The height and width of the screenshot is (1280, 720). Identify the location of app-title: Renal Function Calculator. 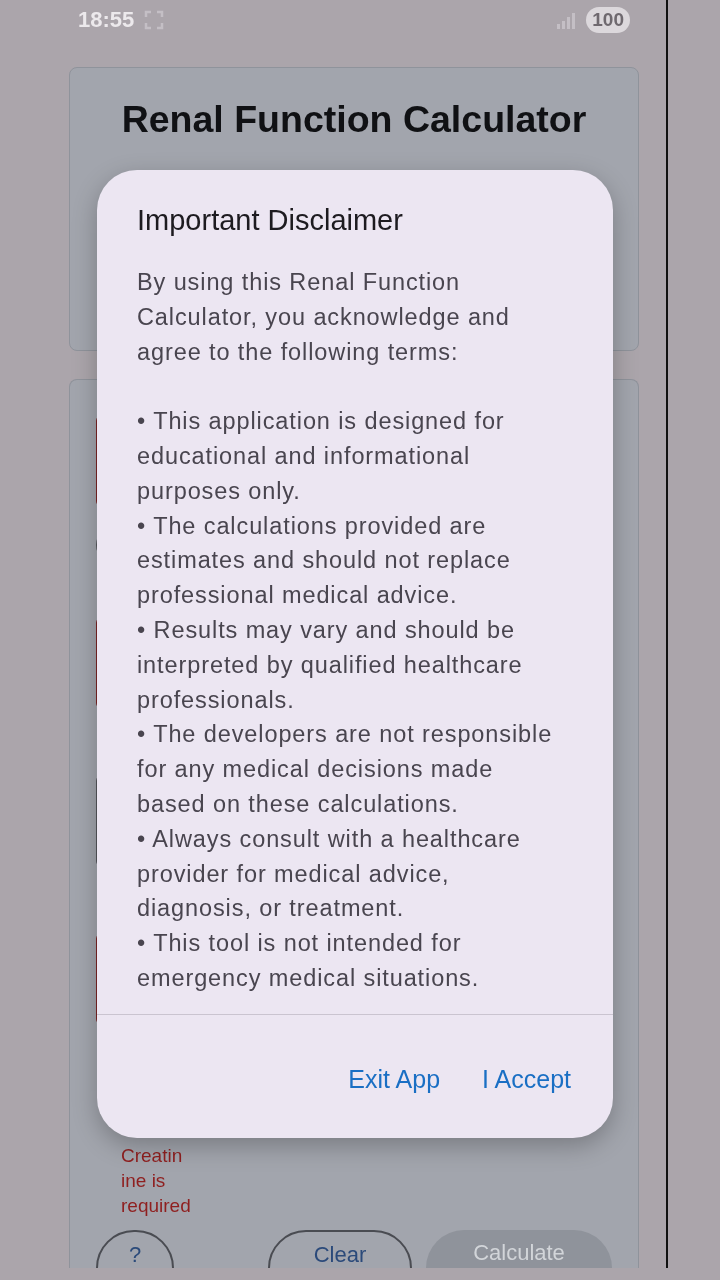
(354, 119).